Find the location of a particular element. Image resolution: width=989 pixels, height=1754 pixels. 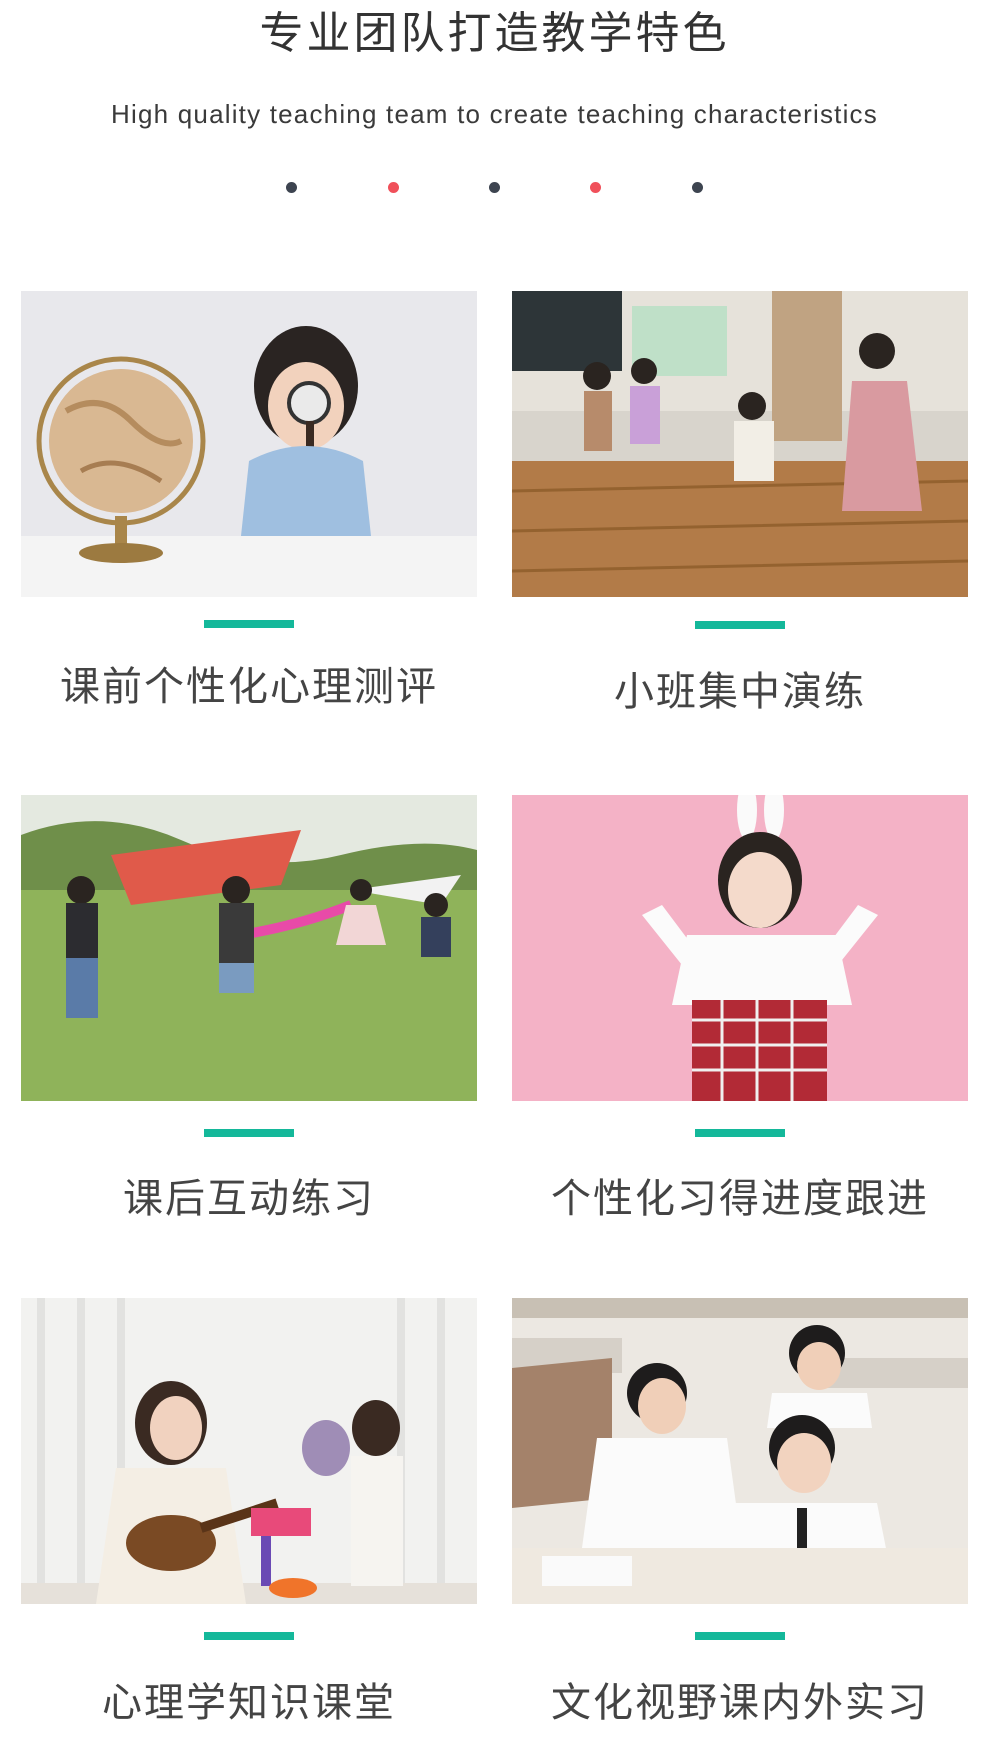

teacher-ukulele-with-girl-photo is located at coordinates (249, 1451).